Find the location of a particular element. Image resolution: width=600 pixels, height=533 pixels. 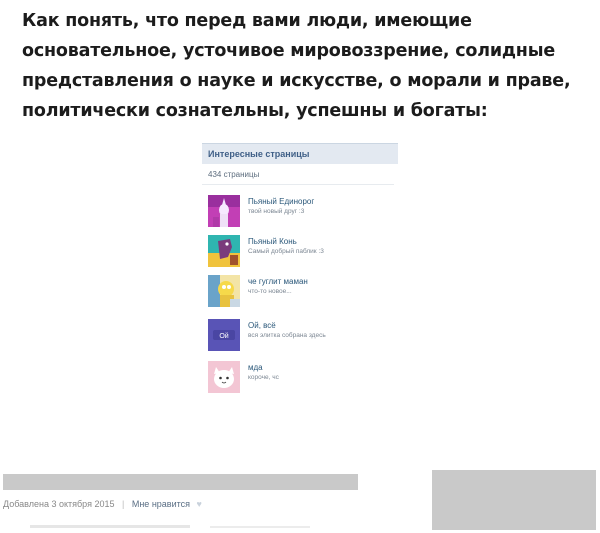

page-description: вся элитка собрана здесь is located at coordinates (287, 335).